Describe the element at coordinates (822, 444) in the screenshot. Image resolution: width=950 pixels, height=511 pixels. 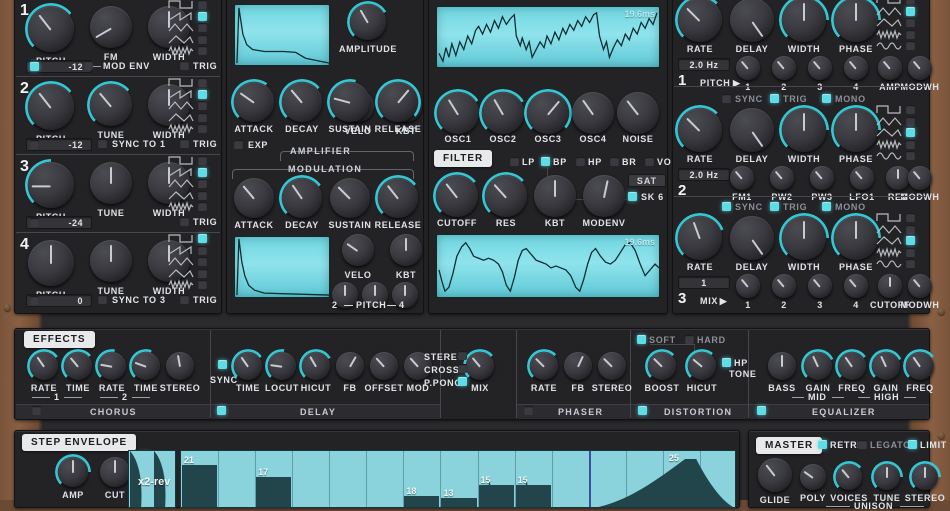
I see `master-retrig-led` at that location.